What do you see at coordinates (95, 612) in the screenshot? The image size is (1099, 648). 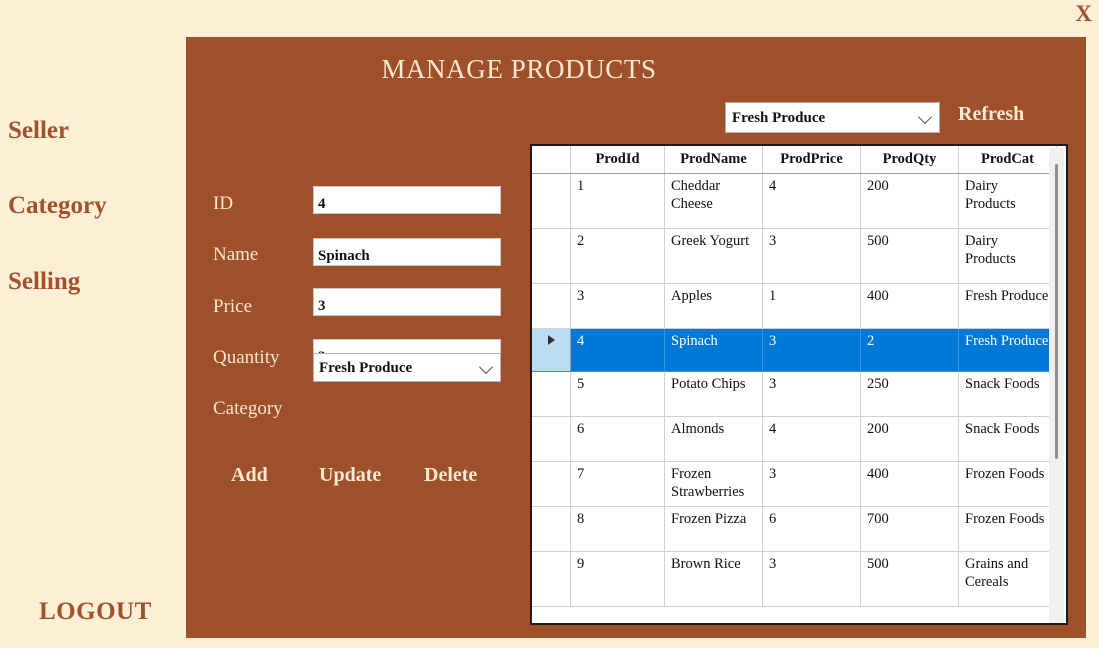 I see `logout-button: LOGOUT` at bounding box center [95, 612].